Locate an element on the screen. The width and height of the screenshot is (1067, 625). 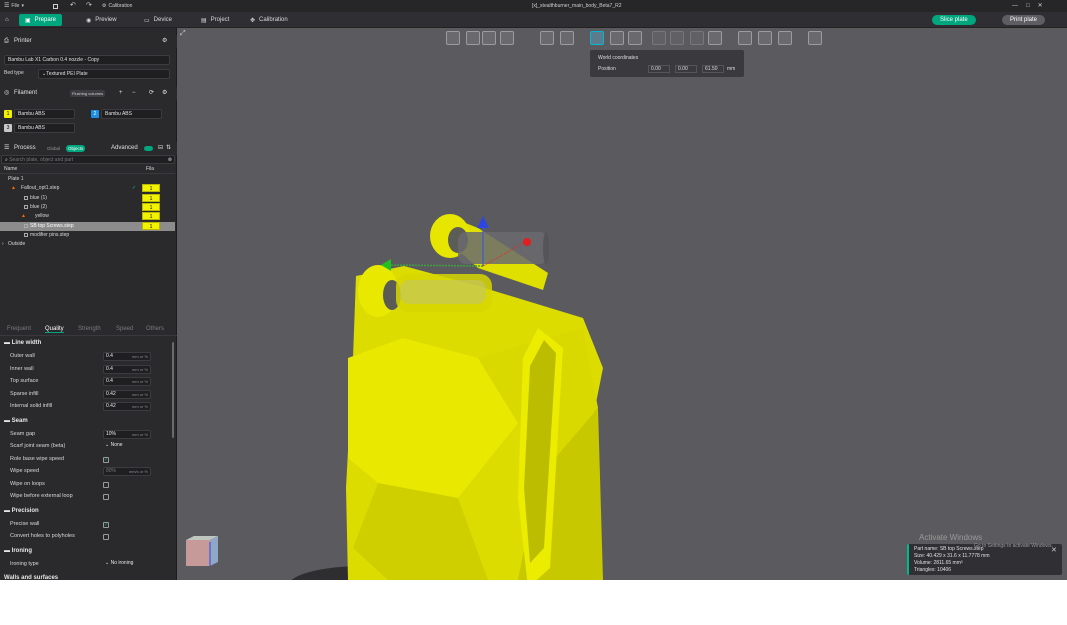
tab-frequent: Frequent is located at coordinates (19, 329).